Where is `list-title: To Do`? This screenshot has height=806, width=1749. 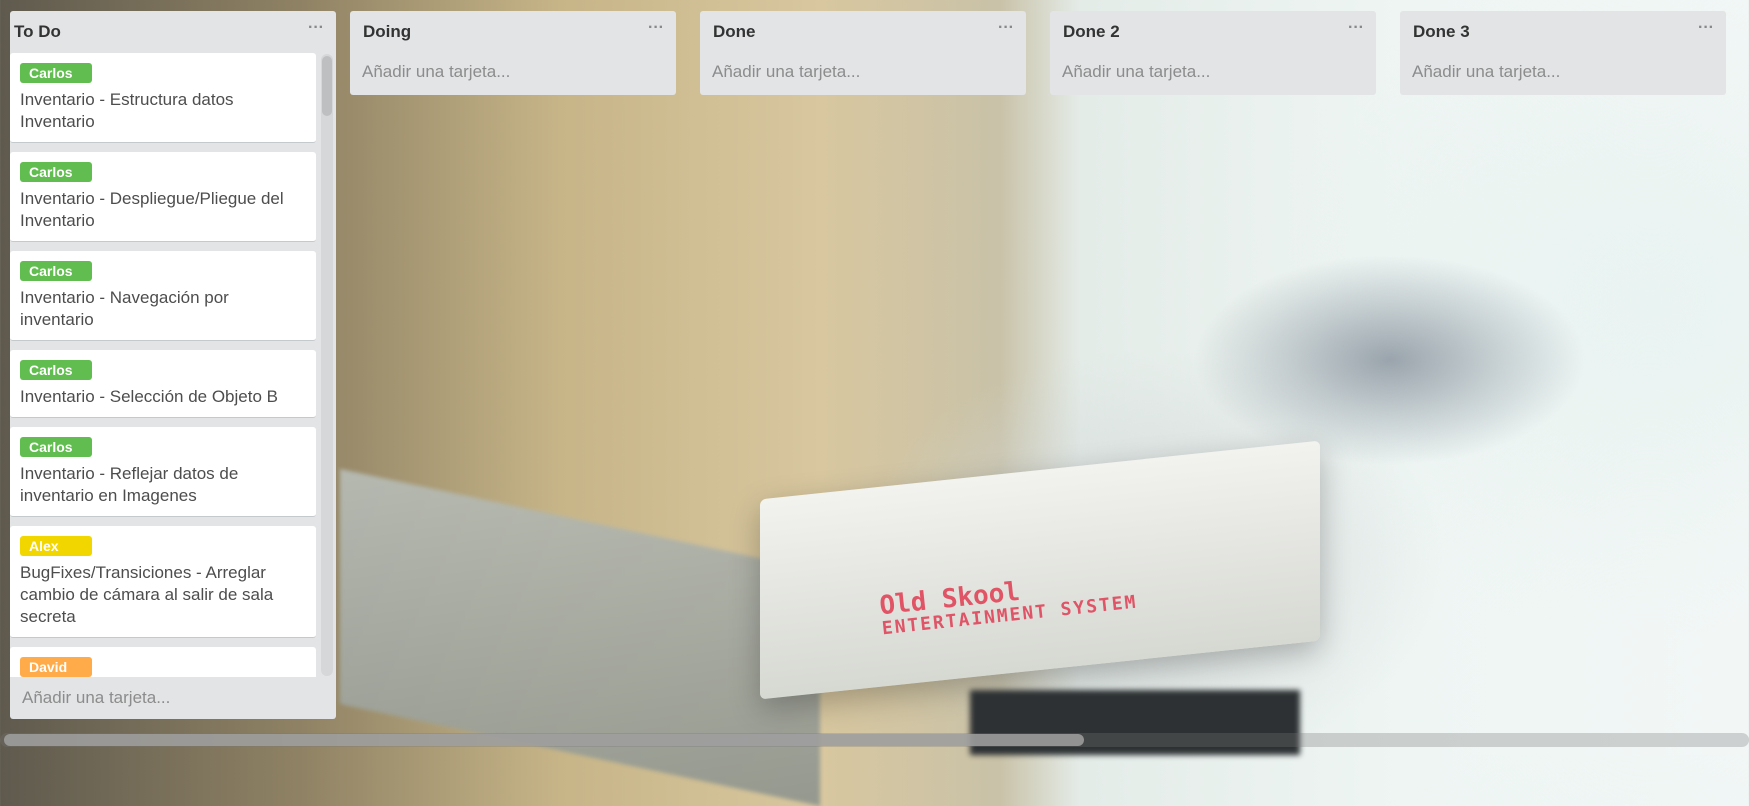 list-title: To Do is located at coordinates (37, 32).